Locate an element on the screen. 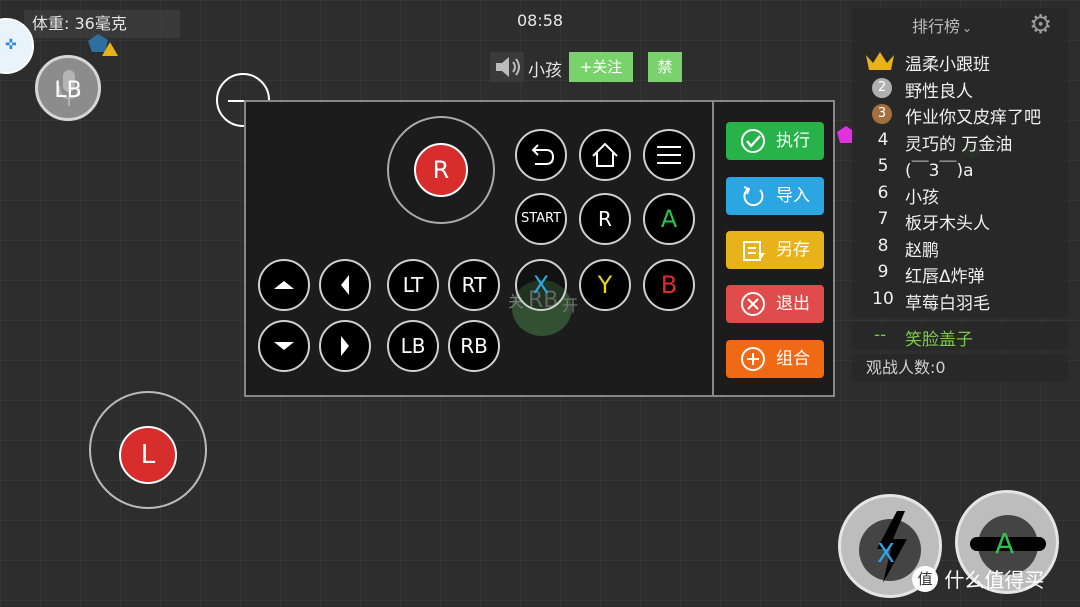 The image size is (1080, 607). right-joystick-knob: R is located at coordinates (441, 170).